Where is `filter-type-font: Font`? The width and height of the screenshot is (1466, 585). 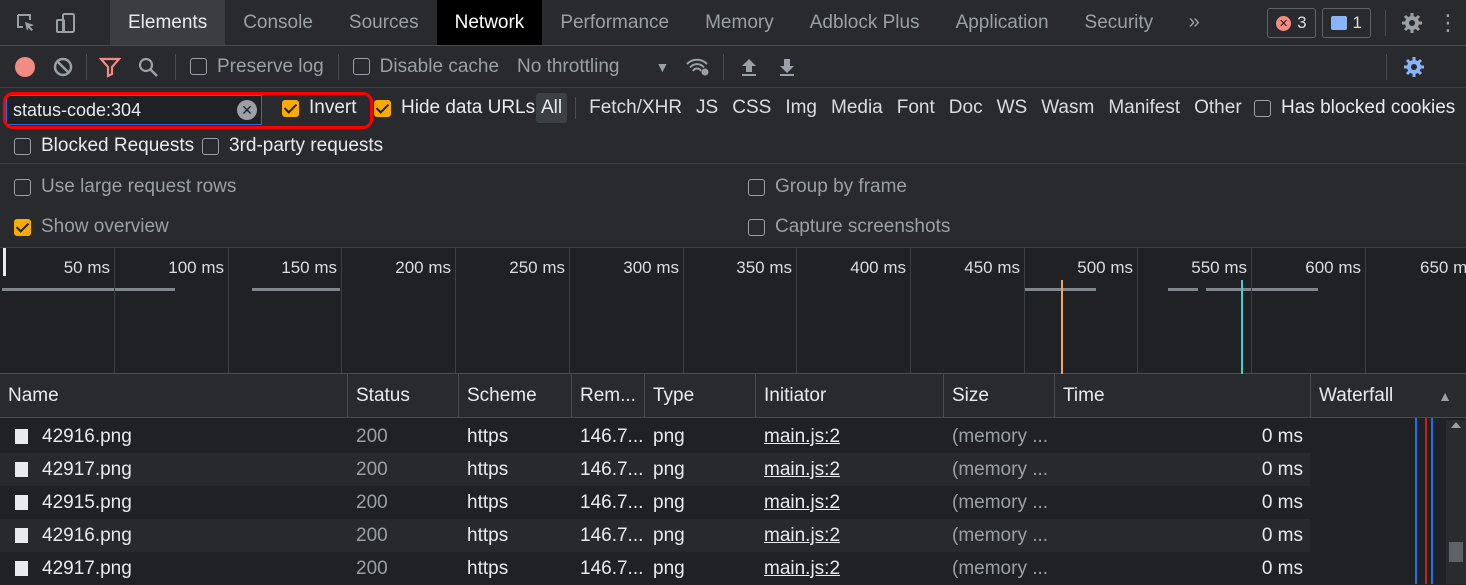
filter-type-font: Font is located at coordinates (916, 108).